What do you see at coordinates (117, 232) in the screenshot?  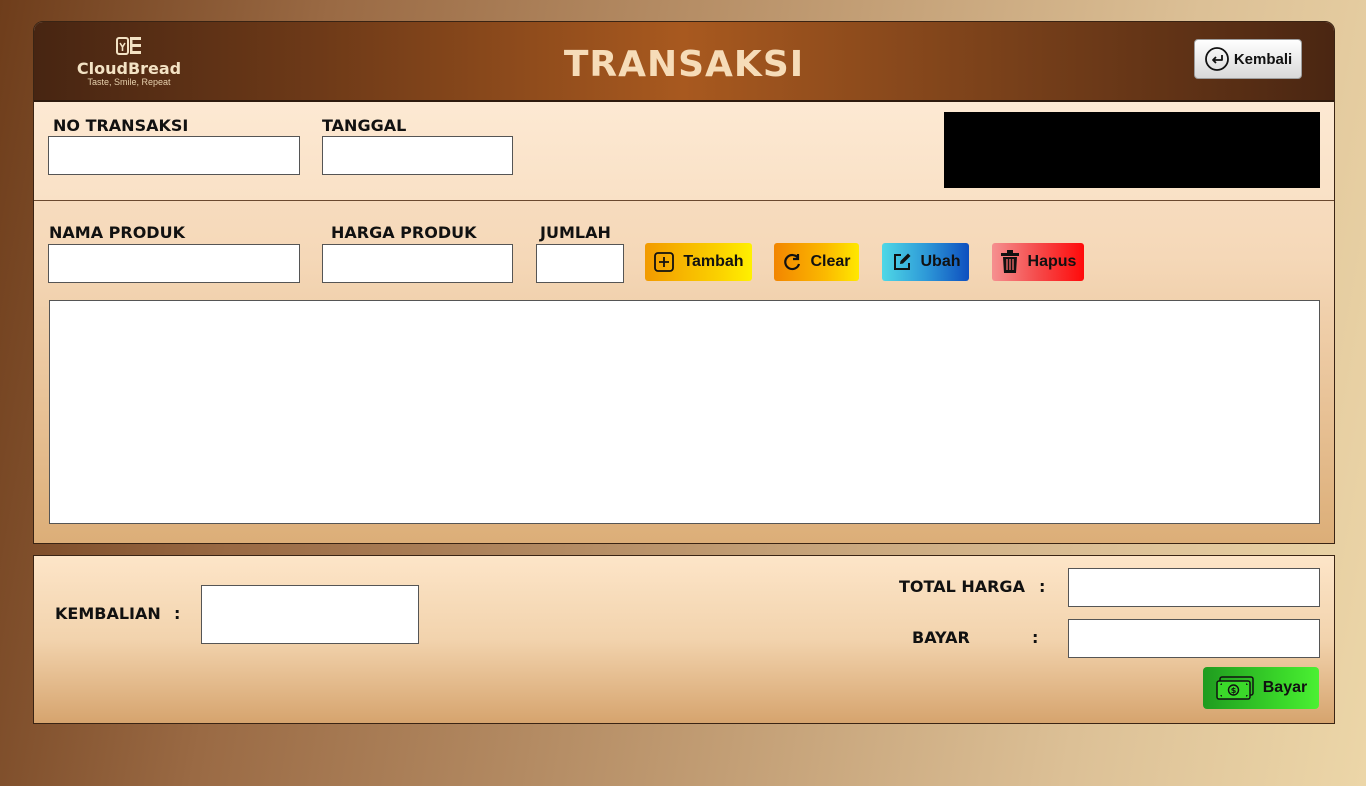 I see `product-name-label: NAMA PRODUK` at bounding box center [117, 232].